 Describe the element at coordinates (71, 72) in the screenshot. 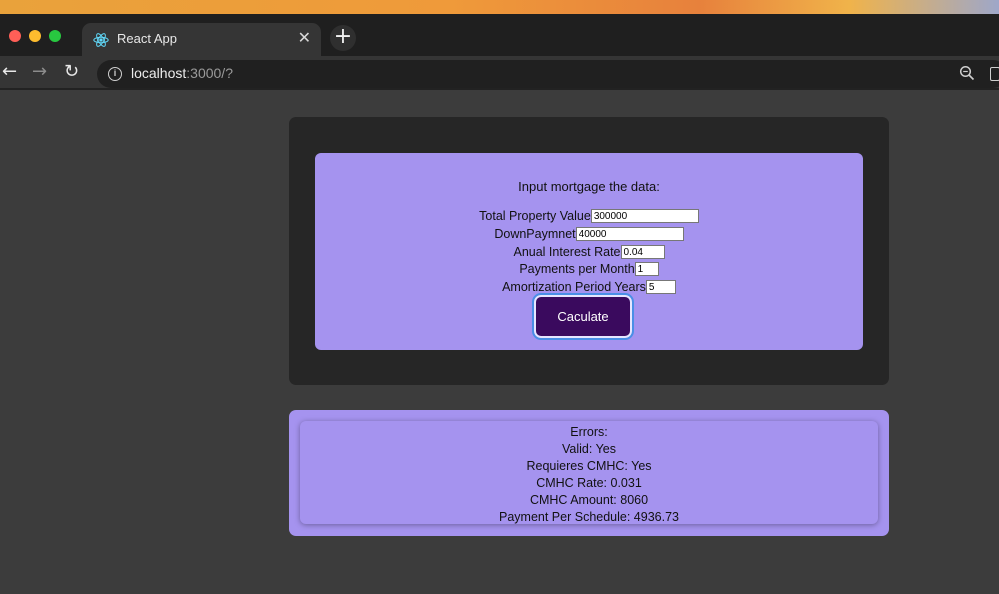

I see `reload-icon: ↻` at that location.